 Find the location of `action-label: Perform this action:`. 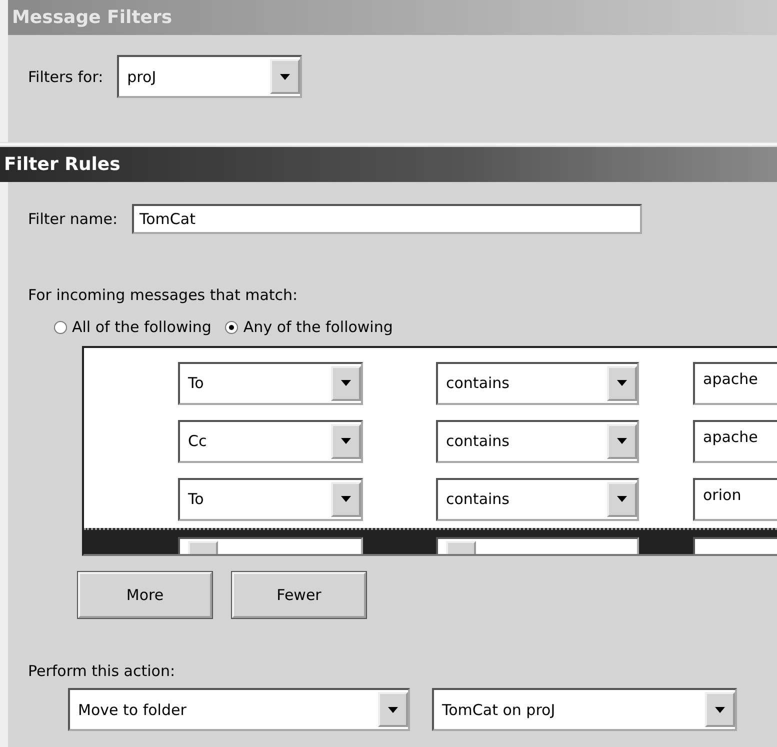

action-label: Perform this action: is located at coordinates (102, 671).